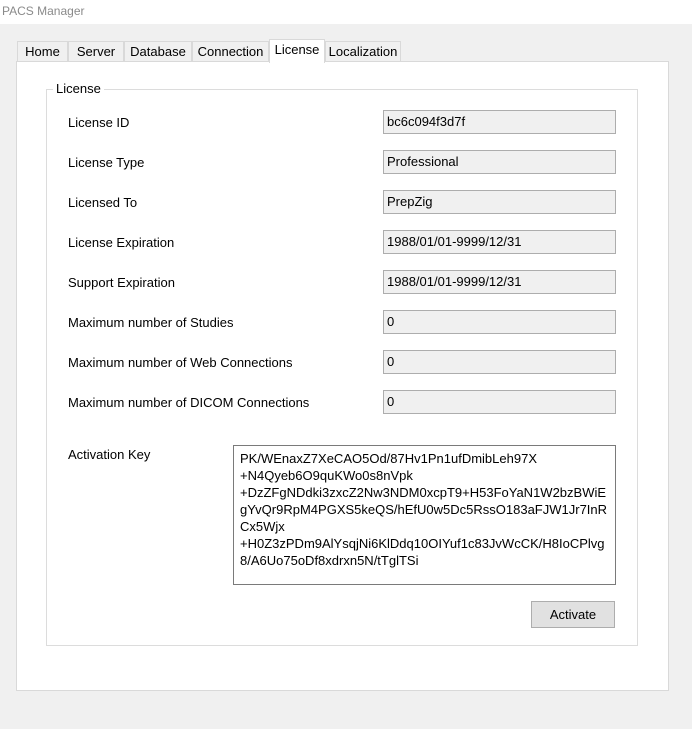  I want to click on license-type-field: Professional, so click(499, 162).